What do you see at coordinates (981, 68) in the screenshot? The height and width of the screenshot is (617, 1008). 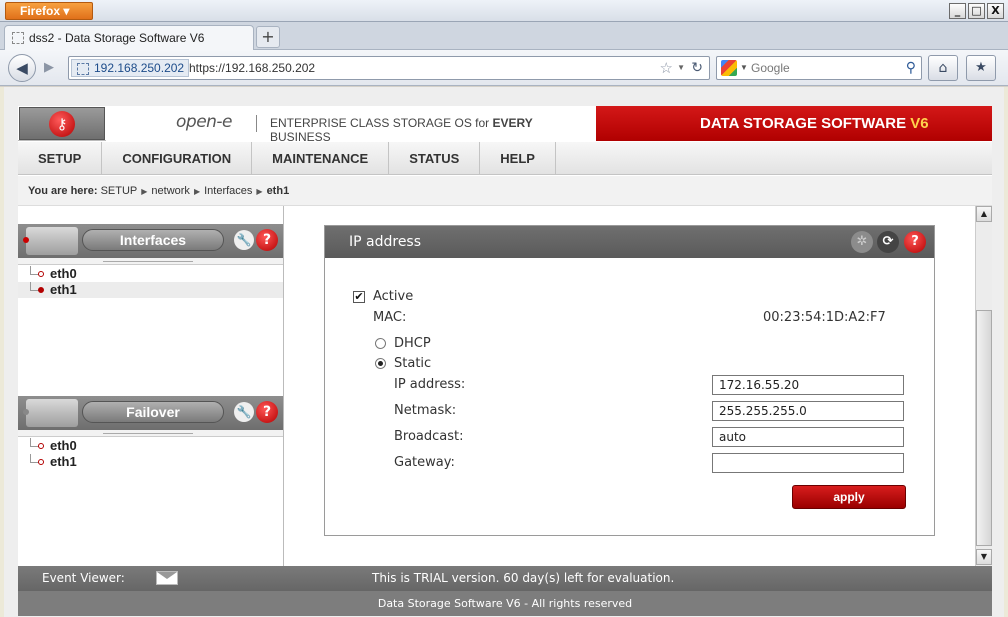 I see `bookmarks-menu-icon: ★` at bounding box center [981, 68].